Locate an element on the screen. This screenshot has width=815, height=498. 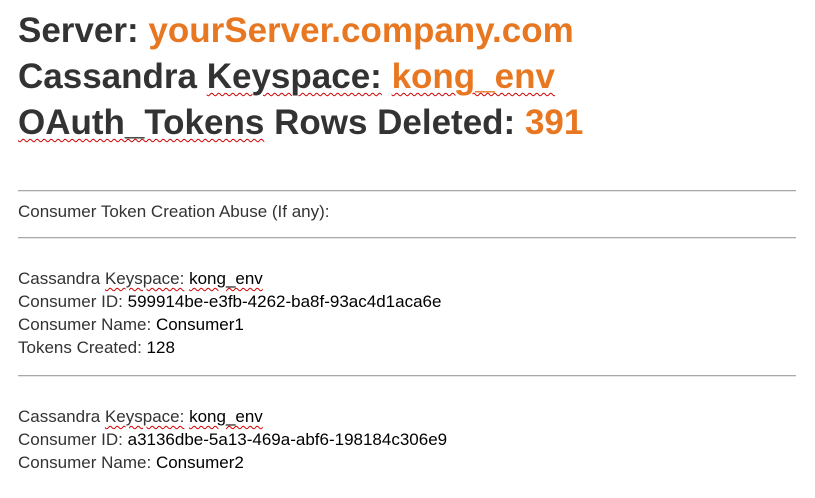
server-heading: Server: yourServer.company.com is located at coordinates (296, 31).